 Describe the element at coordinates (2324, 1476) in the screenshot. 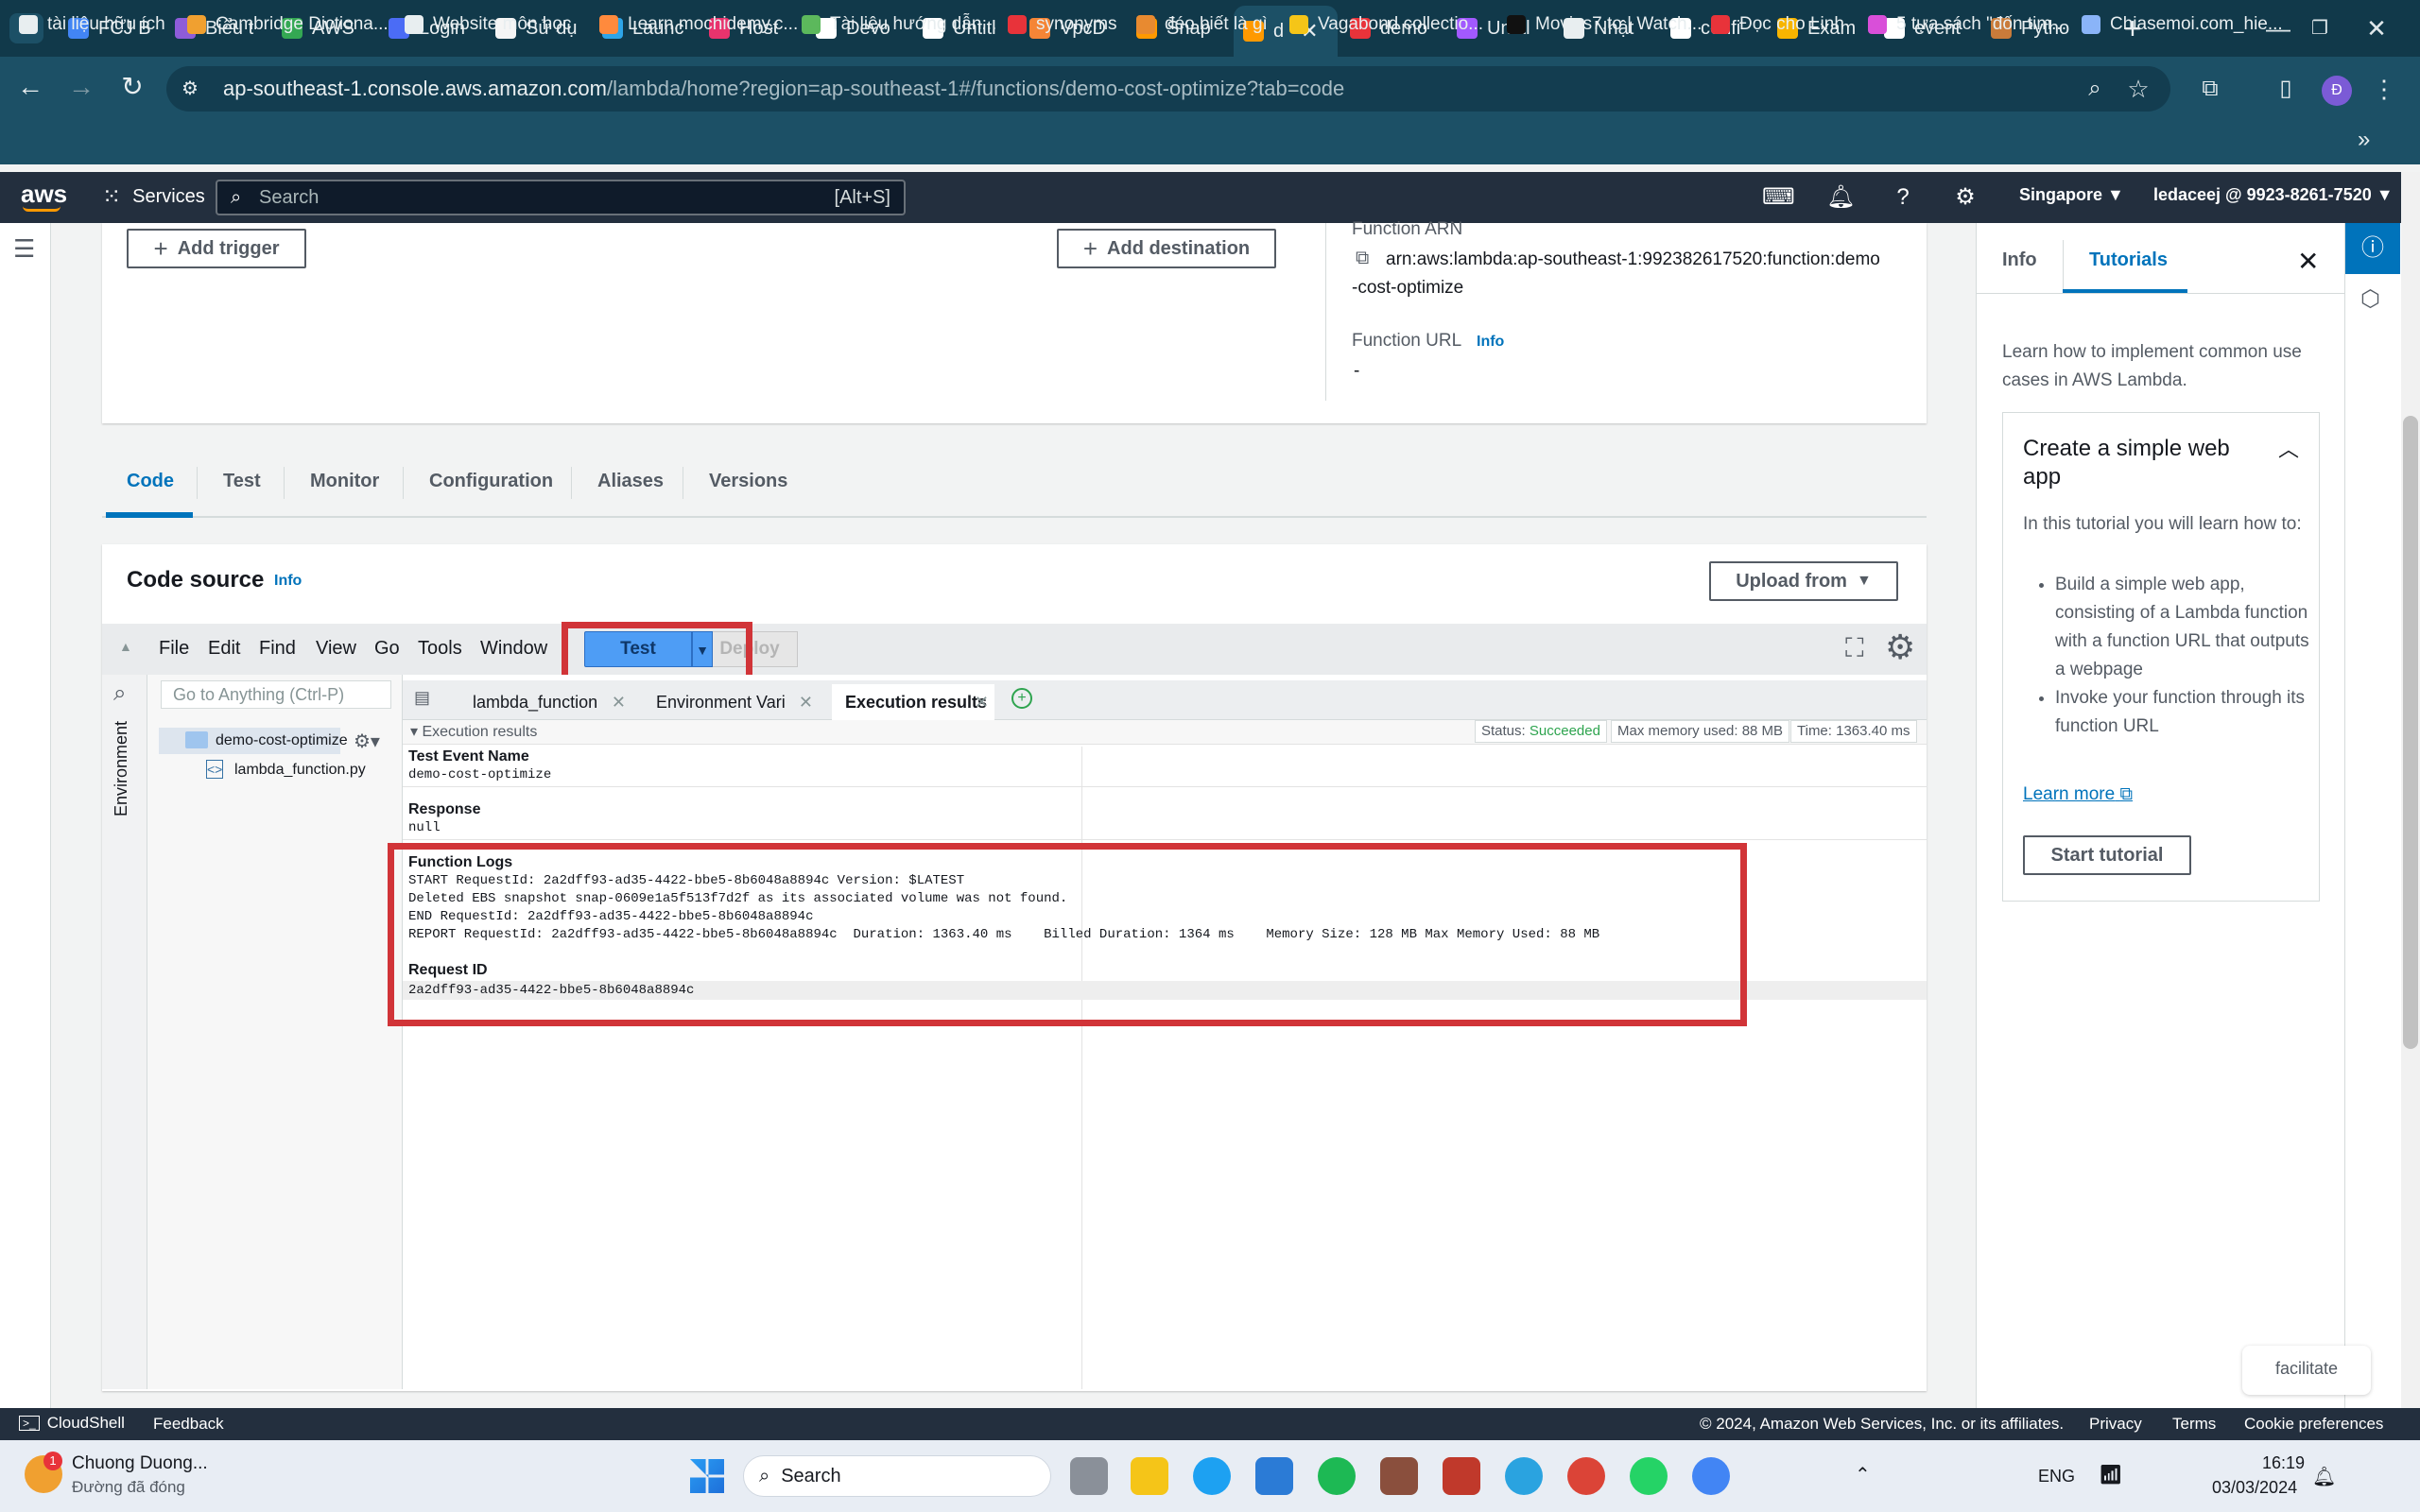

I see `notification-bell-icon: 🔔︎` at that location.